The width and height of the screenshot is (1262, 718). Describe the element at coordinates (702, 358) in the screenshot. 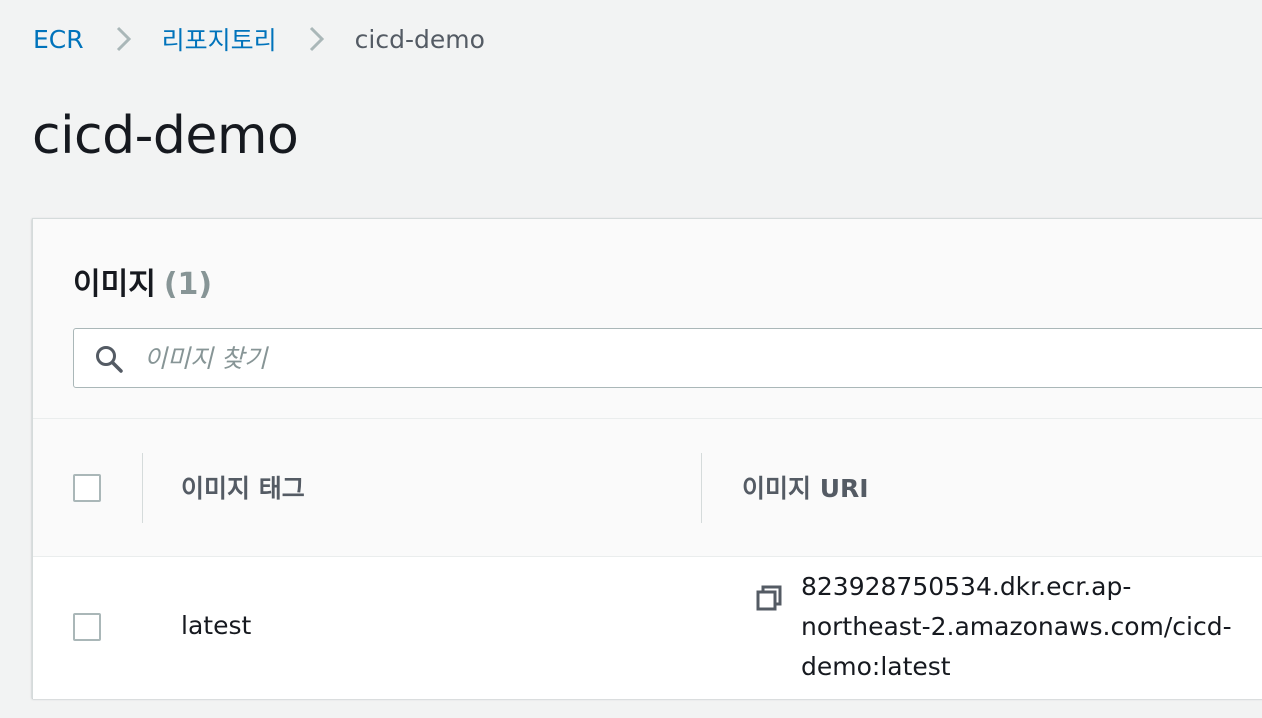

I see `image-search-input` at that location.